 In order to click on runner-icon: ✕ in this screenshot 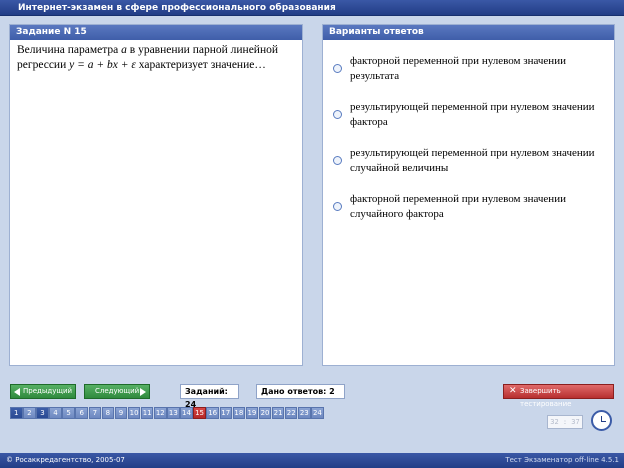, I will do `click(513, 391)`.